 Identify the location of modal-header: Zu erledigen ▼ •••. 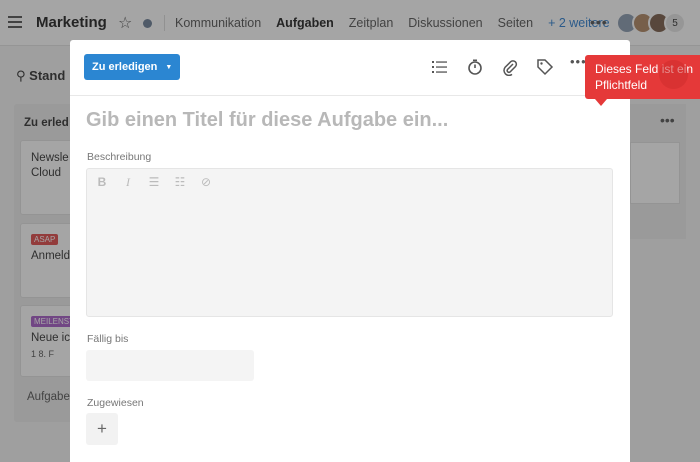
(350, 68).